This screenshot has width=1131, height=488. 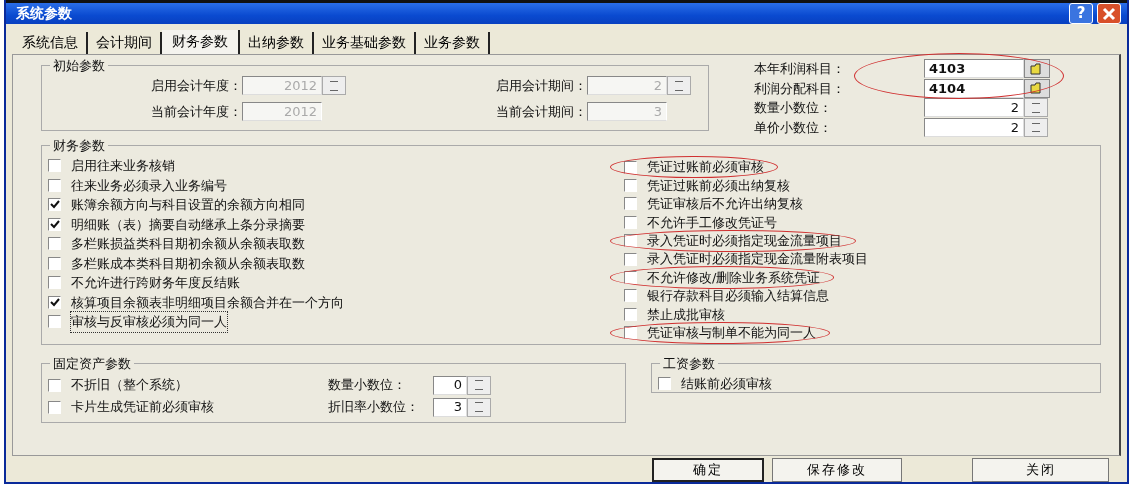 I want to click on close-icon, so click(x=1109, y=13).